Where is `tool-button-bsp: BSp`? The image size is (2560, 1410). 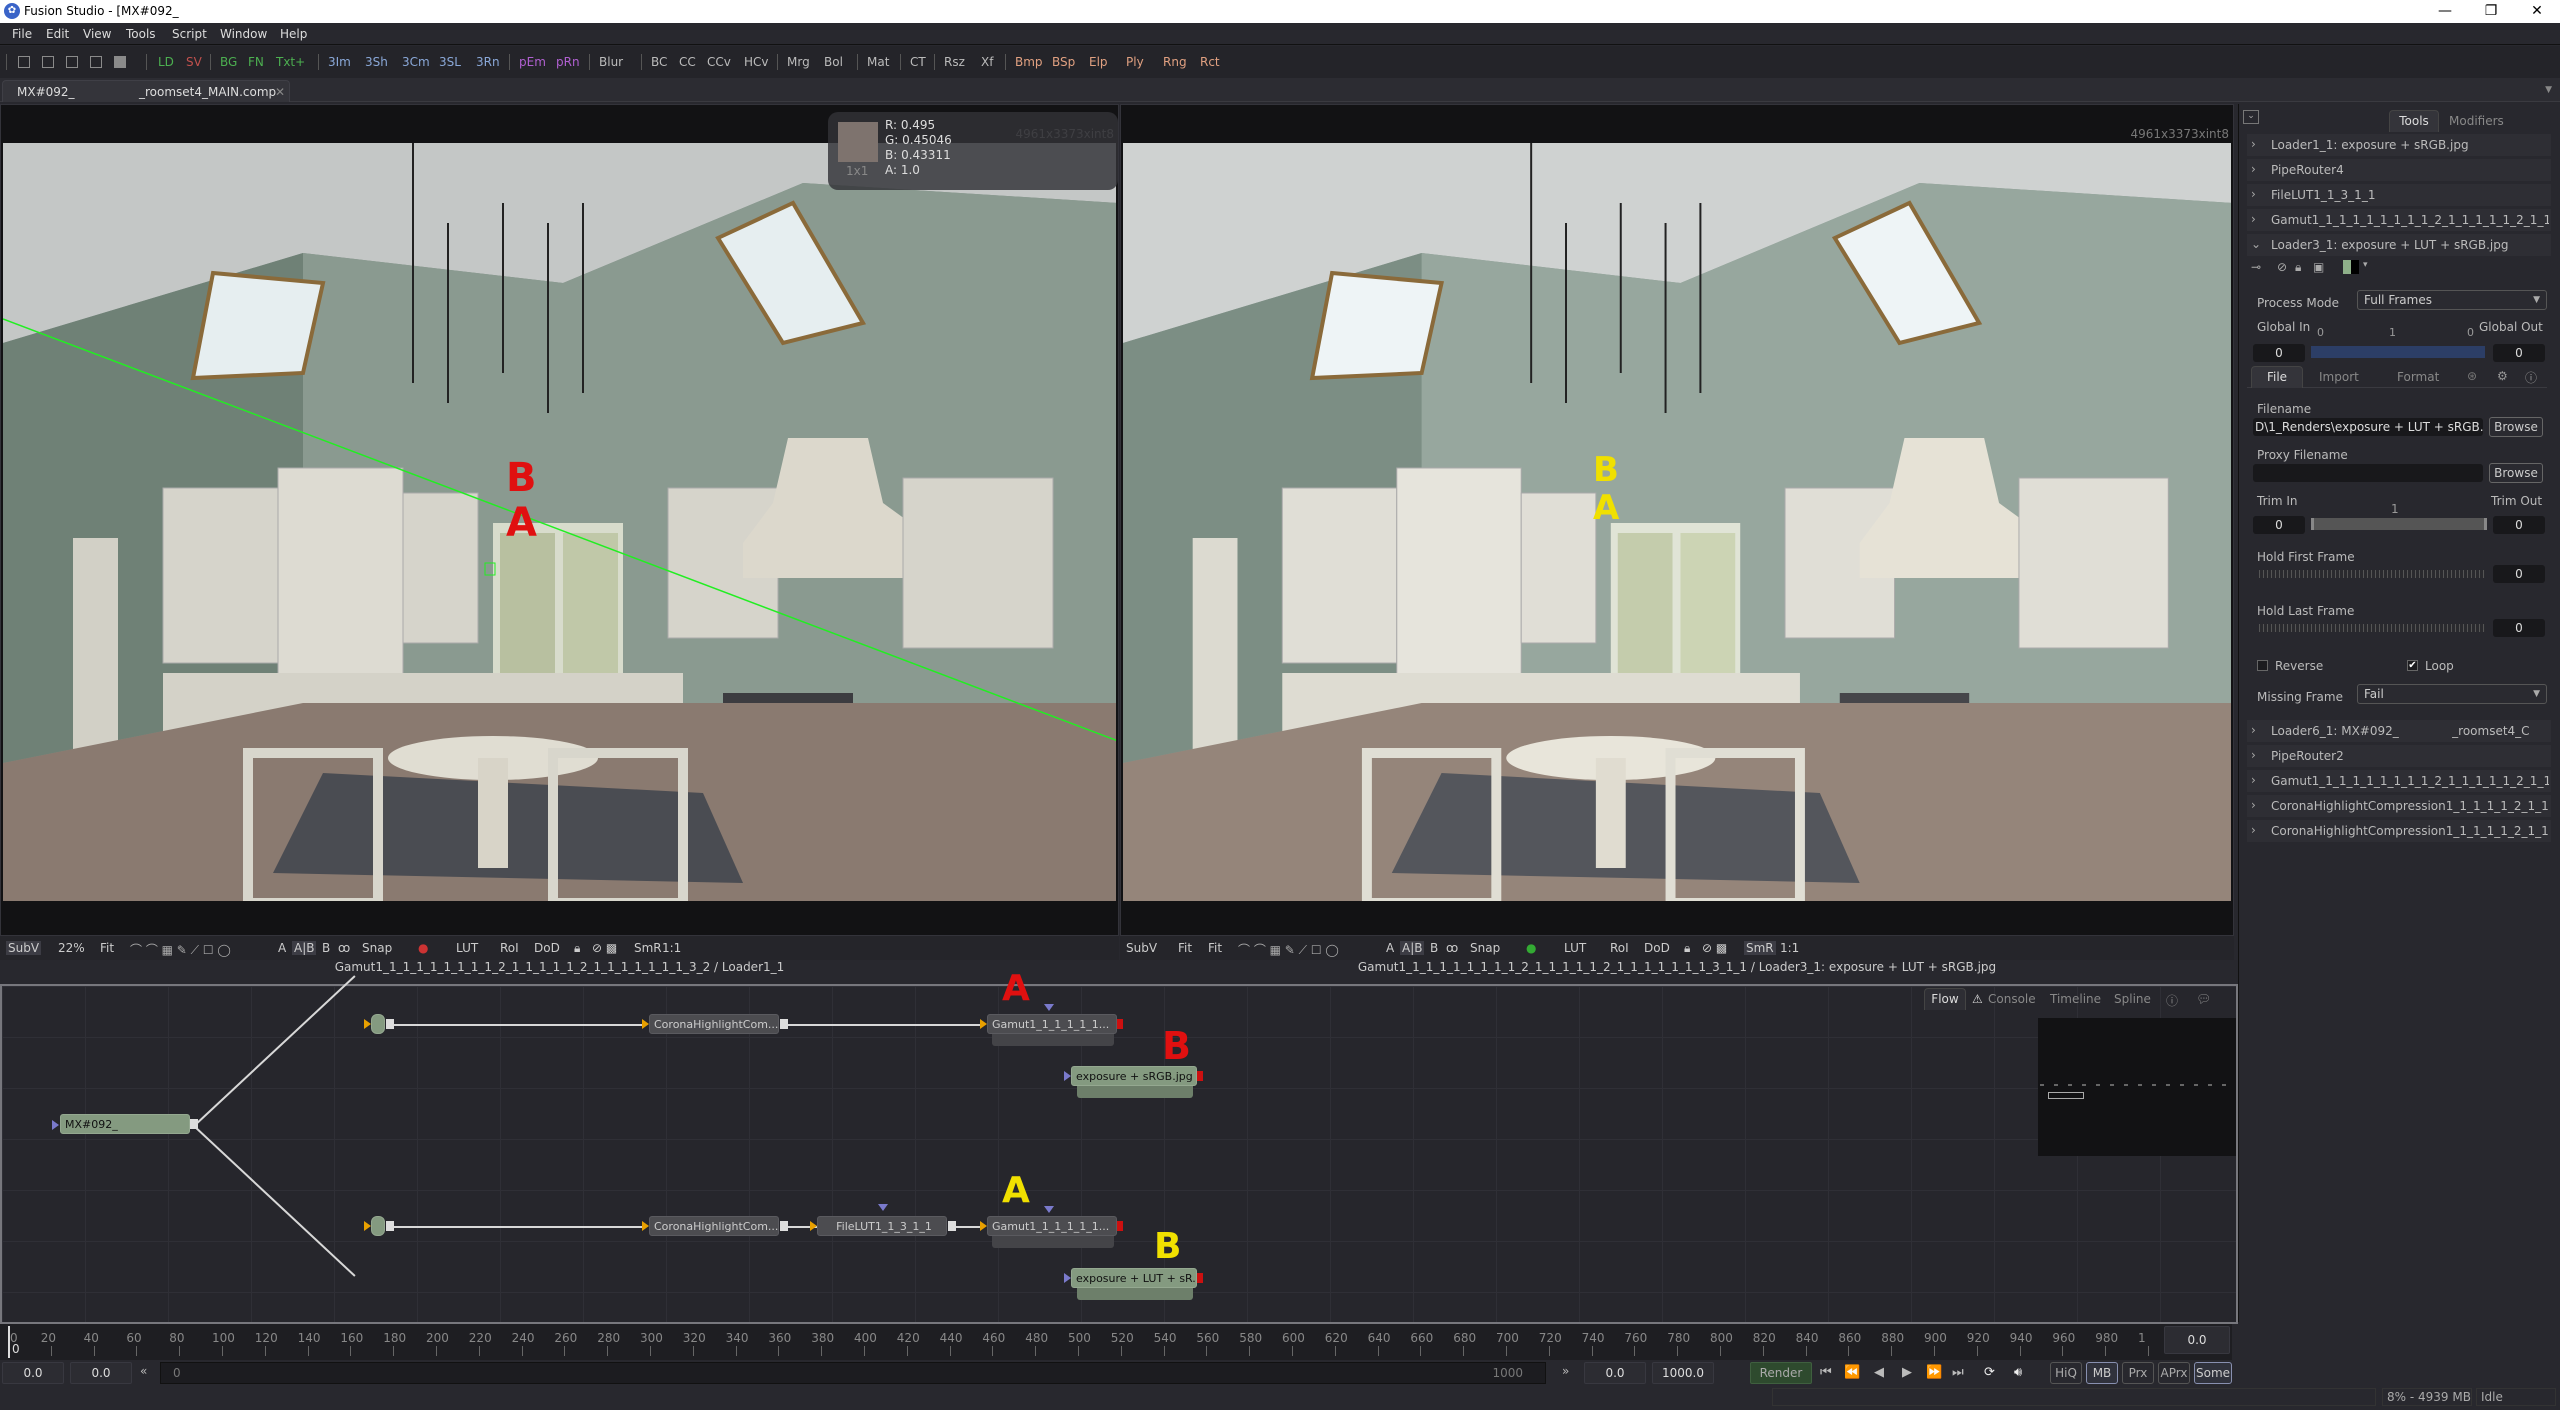
tool-button-bsp: BSp is located at coordinates (1063, 62).